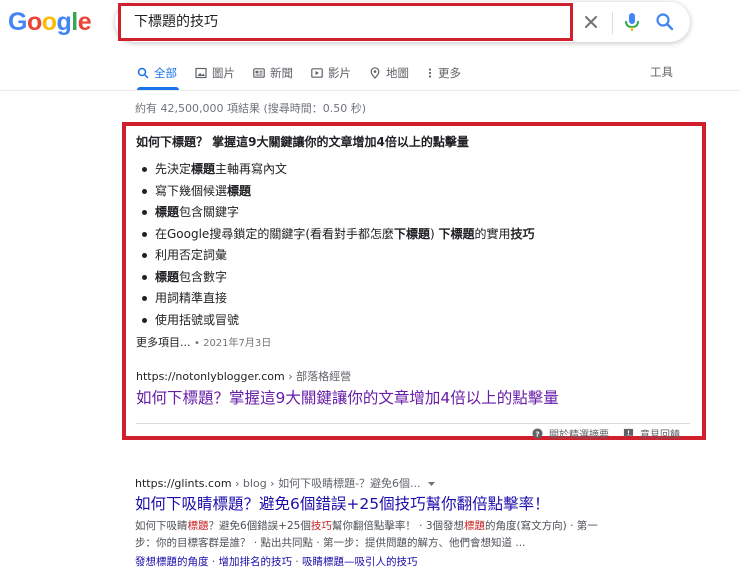 The image size is (740, 579). Describe the element at coordinates (172, 562) in the screenshot. I see `sitelink: 發想標題的角度` at that location.